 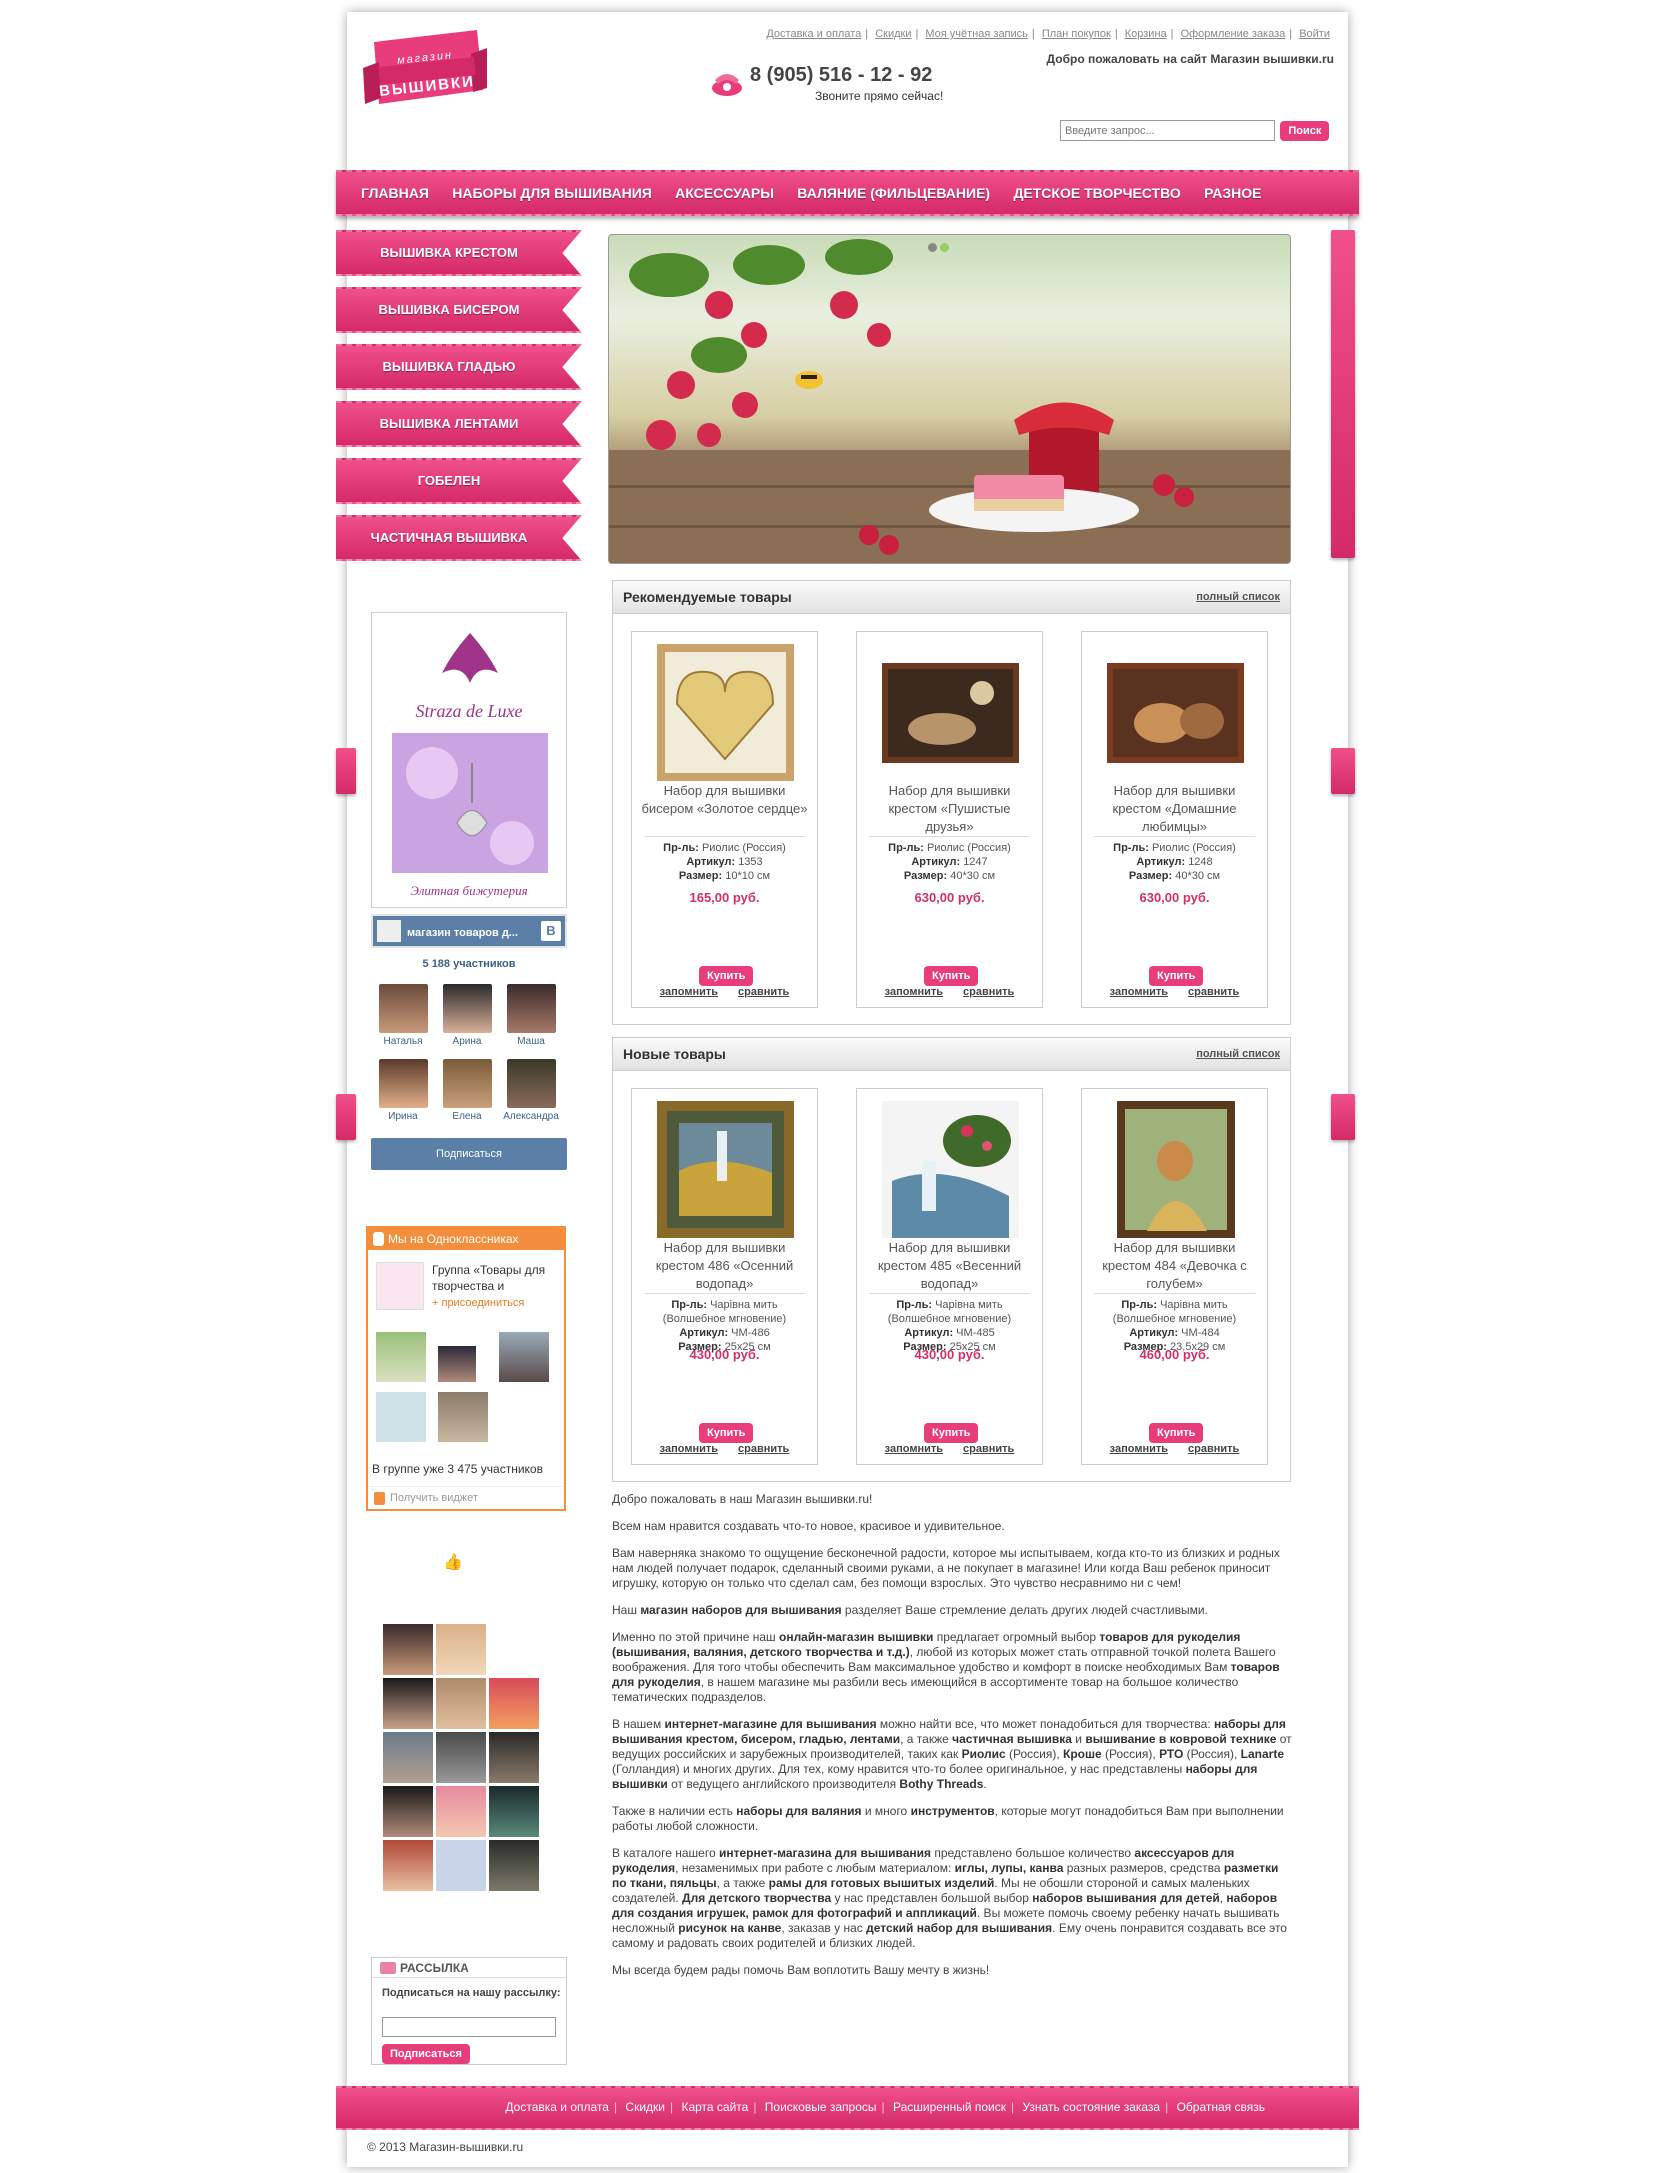 What do you see at coordinates (557, 2107) in the screenshot?
I see `footer-link-delivery: Доставка и оплата` at bounding box center [557, 2107].